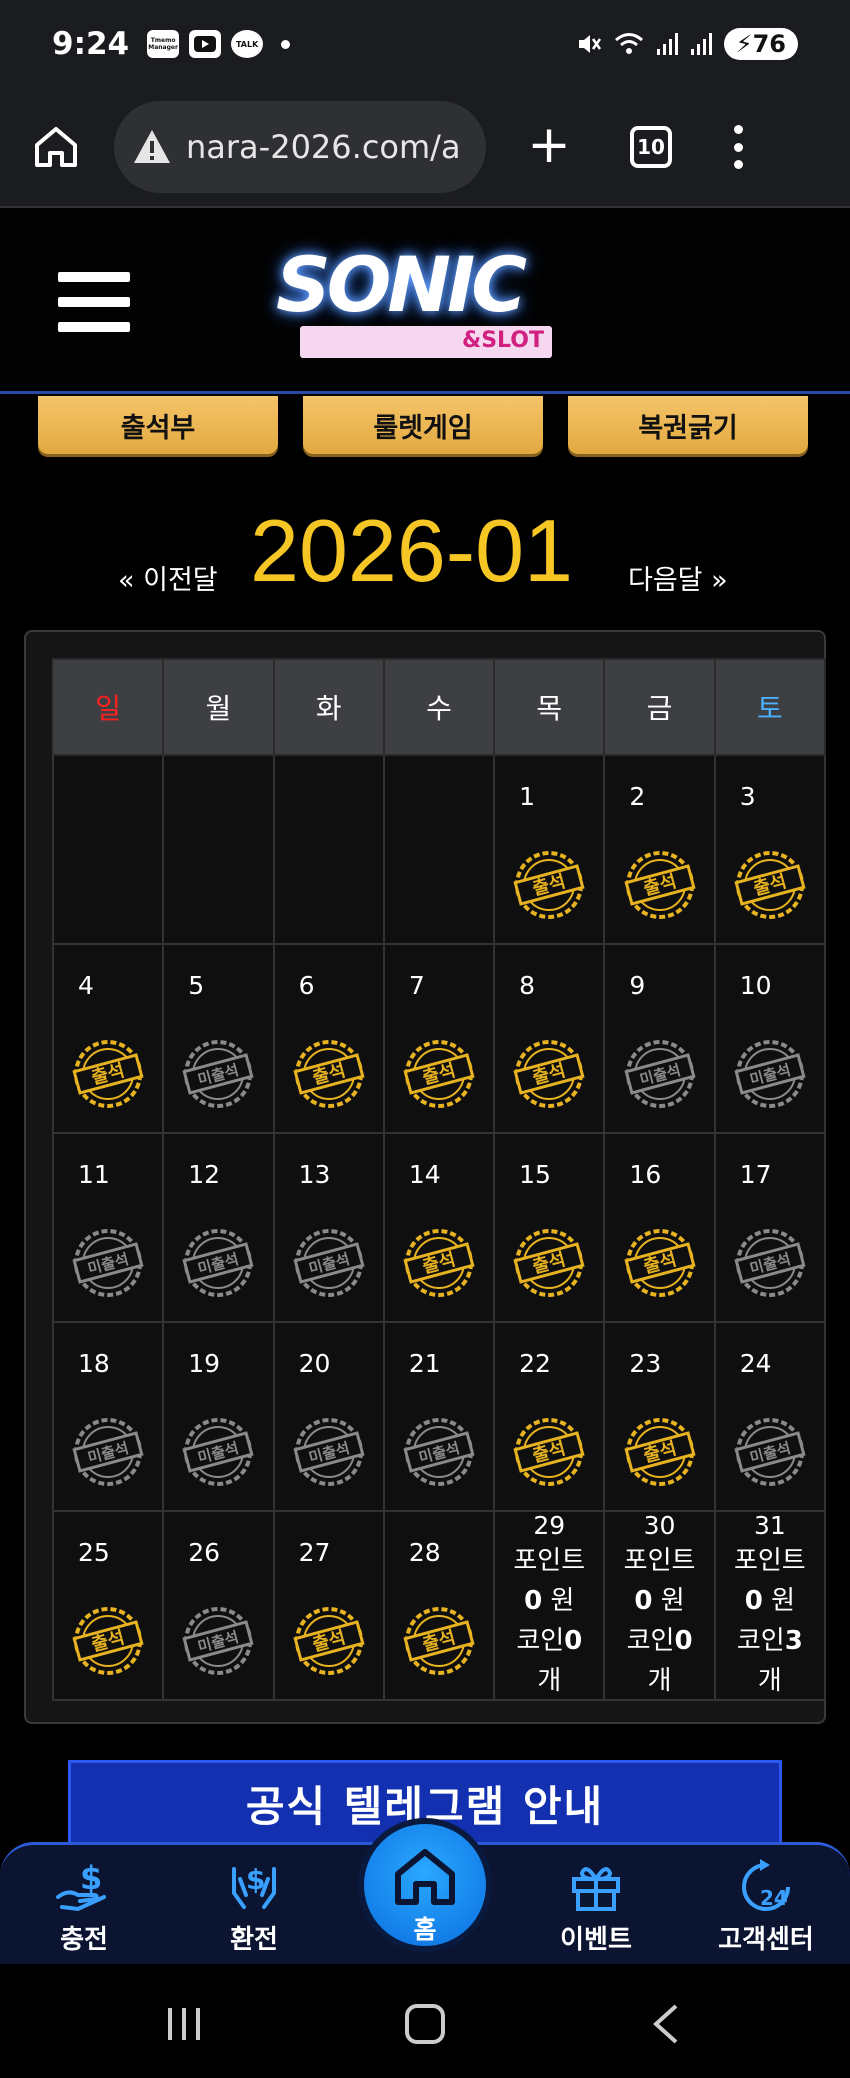  What do you see at coordinates (439, 850) in the screenshot?
I see `calendar-week-row: 1 출석 2 출석 3 출석` at bounding box center [439, 850].